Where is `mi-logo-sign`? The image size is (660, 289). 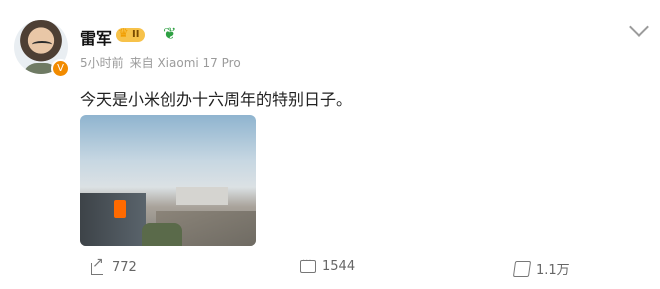 mi-logo-sign is located at coordinates (120, 209).